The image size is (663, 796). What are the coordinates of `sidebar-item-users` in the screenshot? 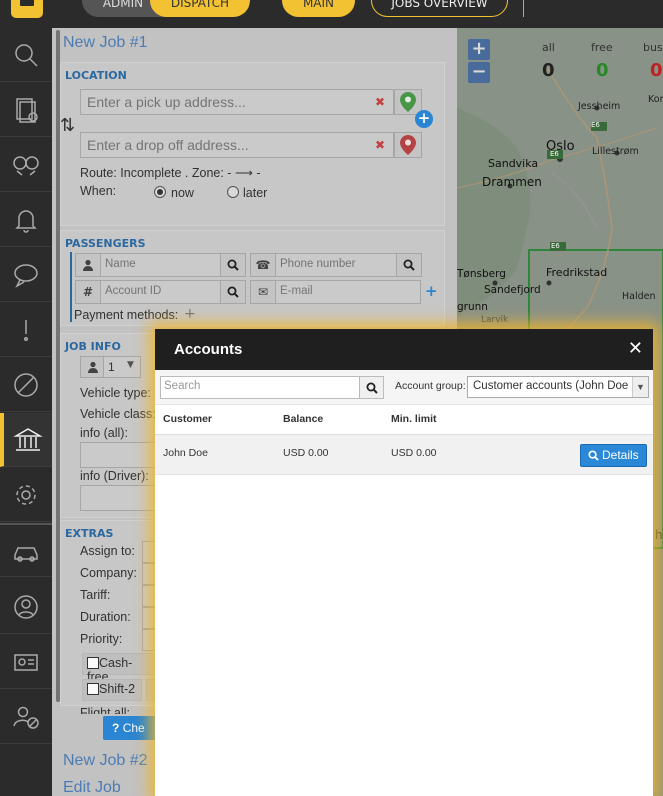 It's located at (26, 607).